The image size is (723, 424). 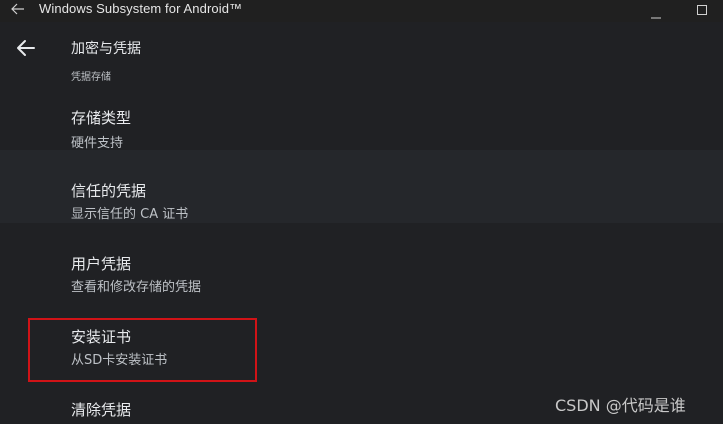 What do you see at coordinates (97, 143) in the screenshot?
I see `setting-subtitle: 硬件支持` at bounding box center [97, 143].